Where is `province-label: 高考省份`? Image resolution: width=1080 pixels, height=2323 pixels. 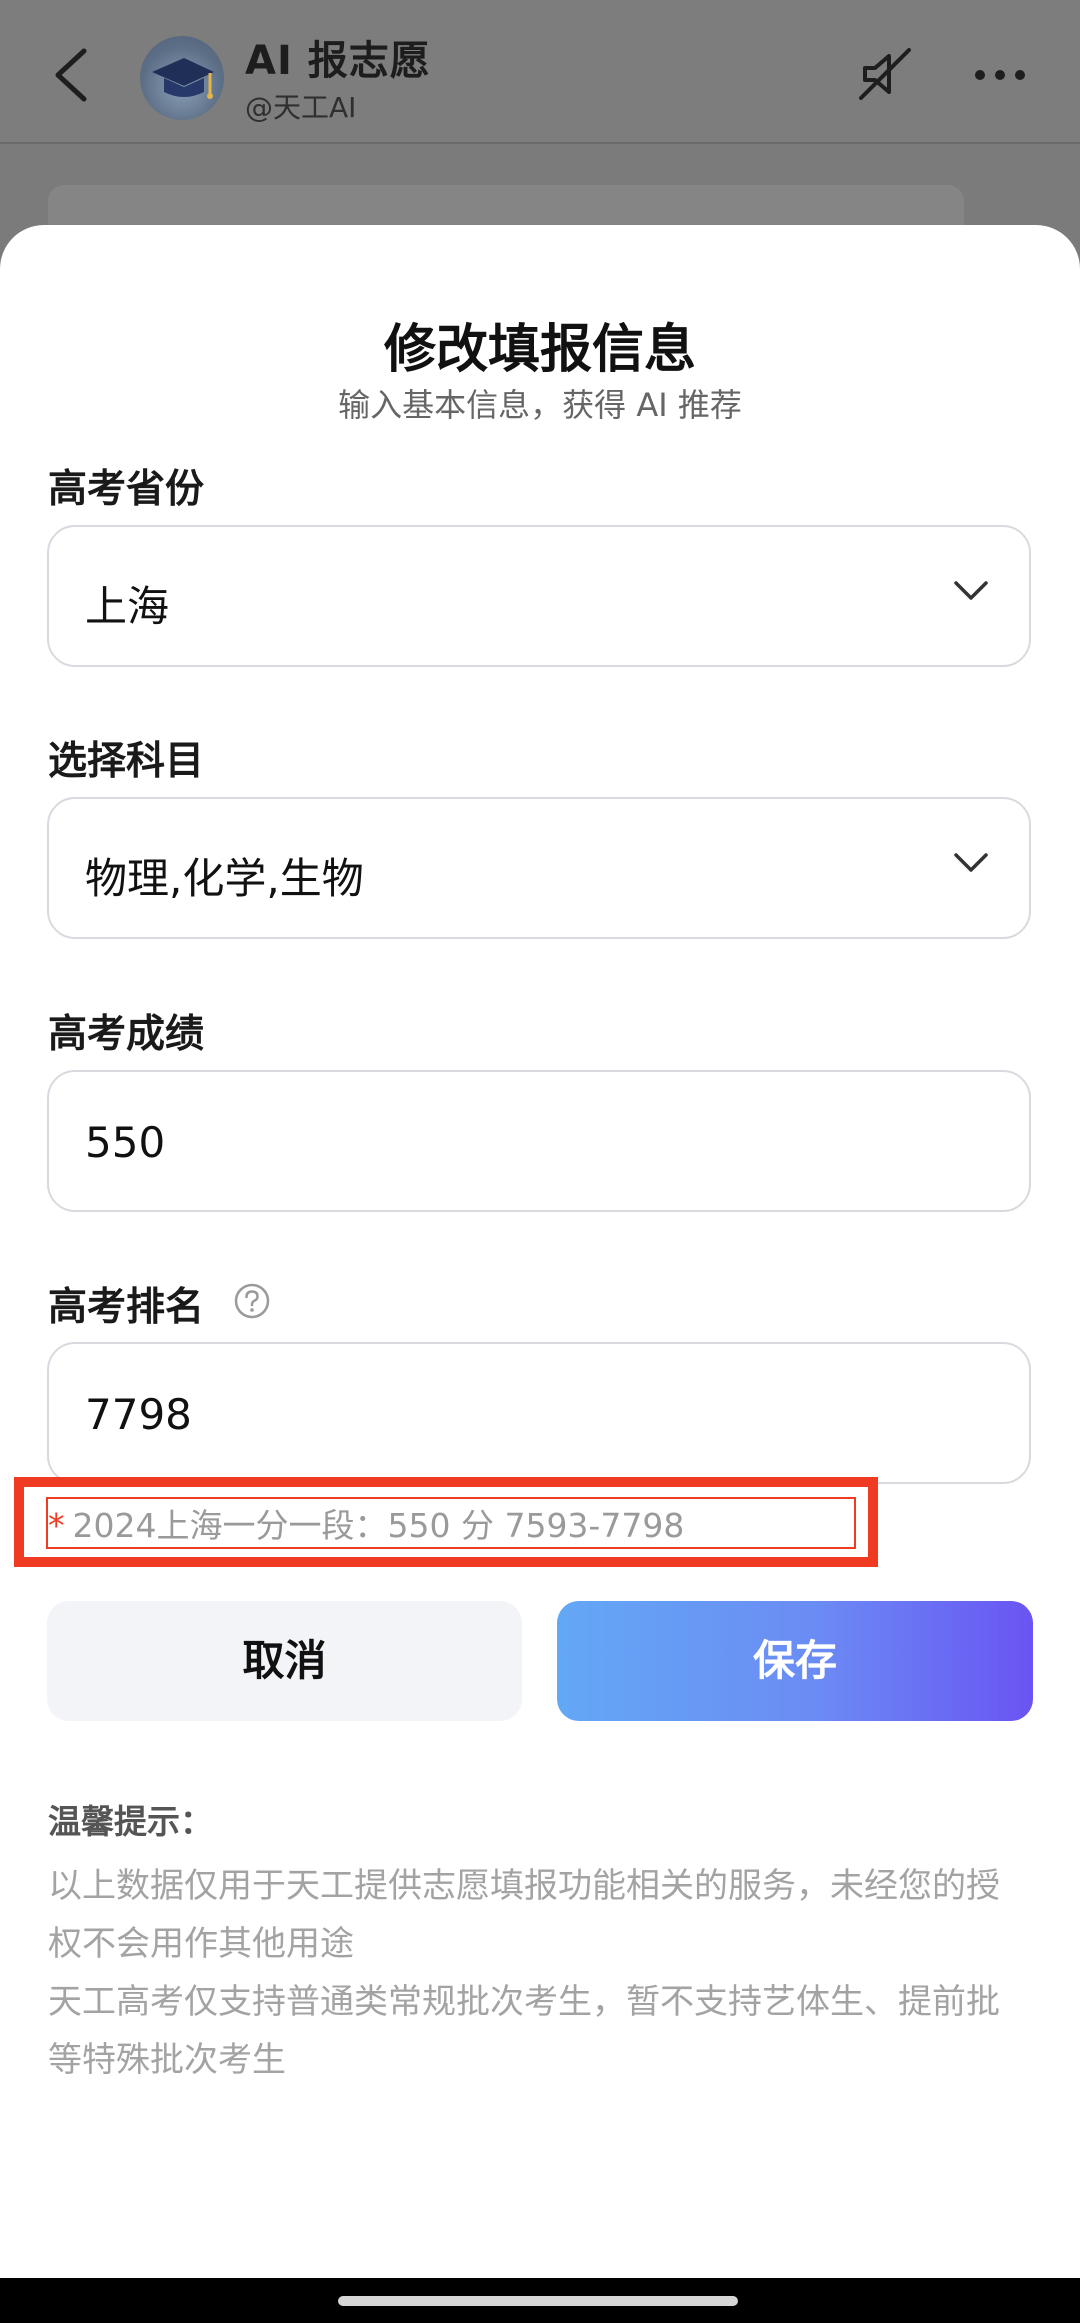 province-label: 高考省份 is located at coordinates (126, 489).